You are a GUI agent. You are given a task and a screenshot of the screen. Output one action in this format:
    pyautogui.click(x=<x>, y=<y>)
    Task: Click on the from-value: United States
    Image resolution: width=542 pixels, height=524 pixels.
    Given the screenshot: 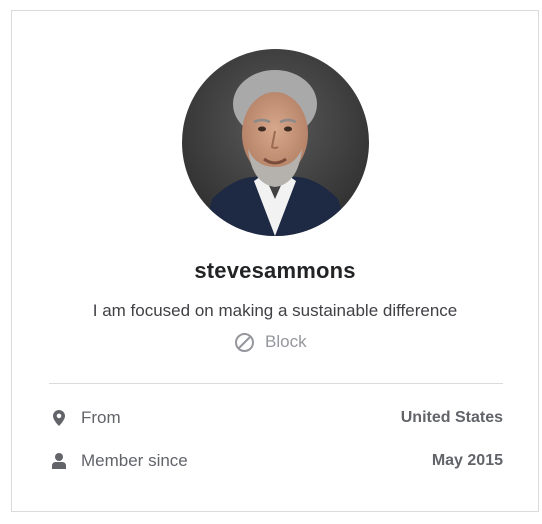 What is the action you would take?
    pyautogui.click(x=451, y=417)
    